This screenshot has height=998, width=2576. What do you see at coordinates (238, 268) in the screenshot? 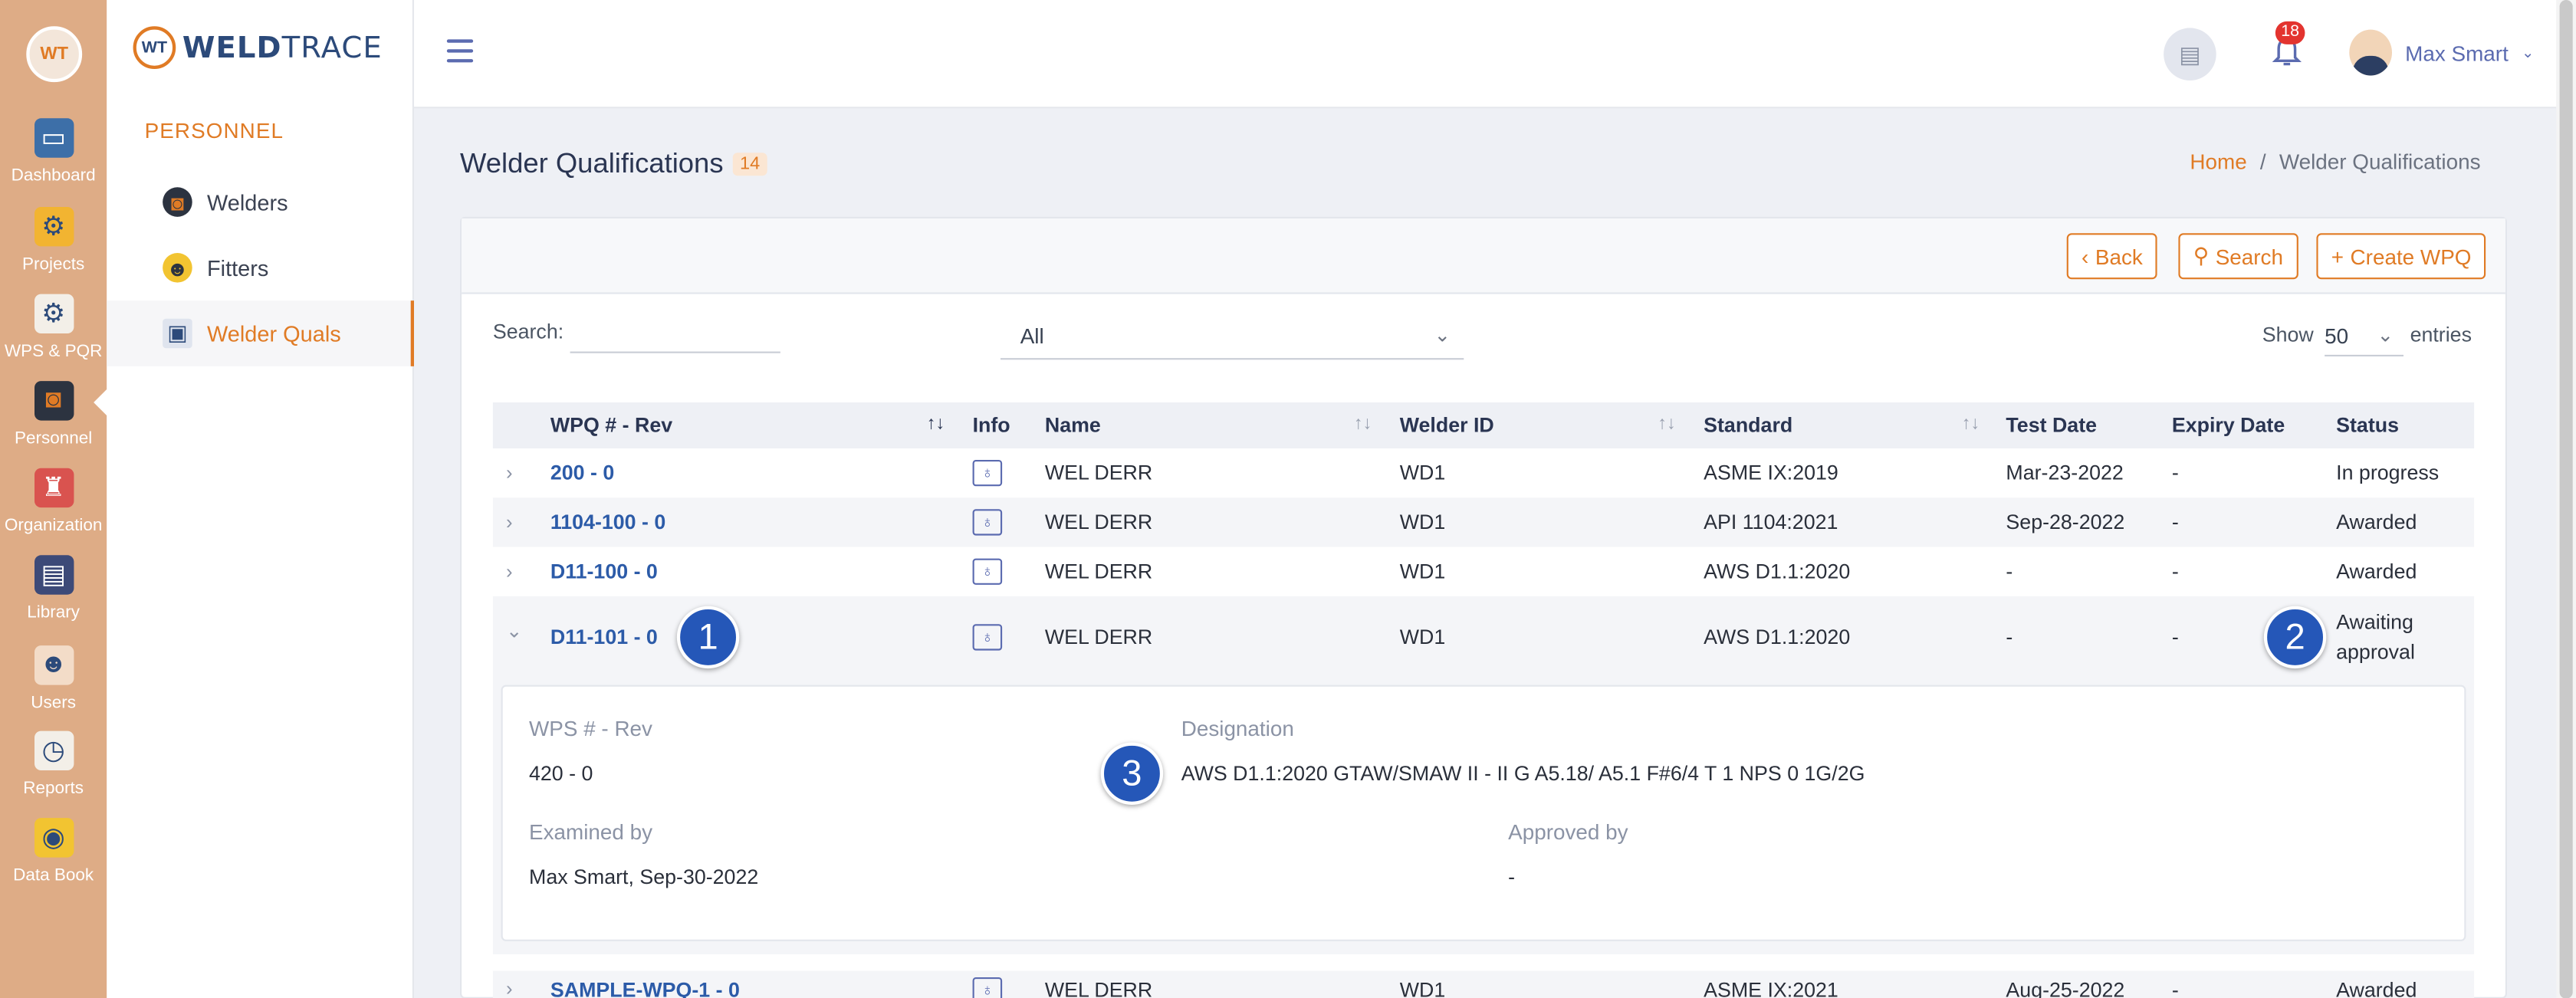
I see `nav-item-label: Fitters` at bounding box center [238, 268].